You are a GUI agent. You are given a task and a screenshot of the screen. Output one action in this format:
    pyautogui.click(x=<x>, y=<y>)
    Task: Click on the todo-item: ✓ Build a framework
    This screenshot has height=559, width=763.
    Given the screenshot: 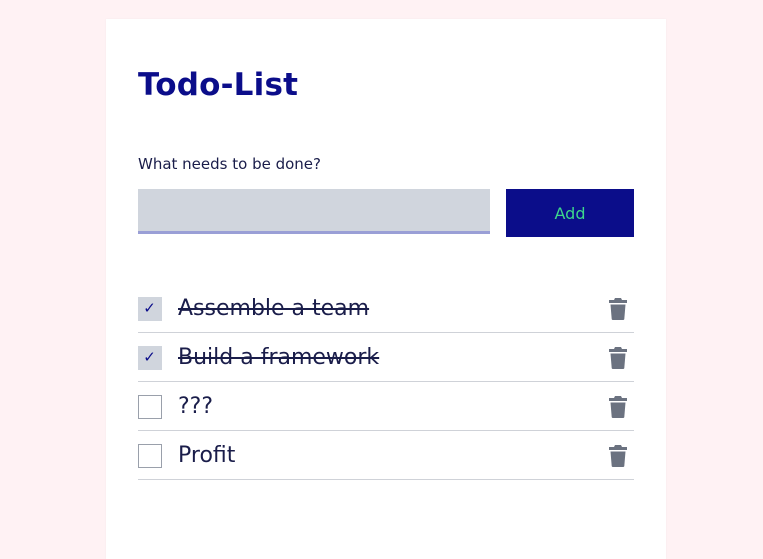 What is the action you would take?
    pyautogui.click(x=386, y=357)
    